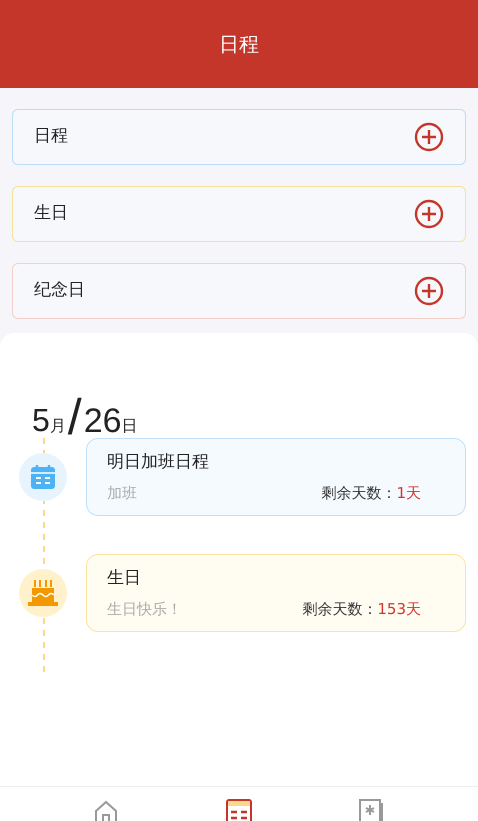 Image resolution: width=478 pixels, height=821 pixels. What do you see at coordinates (239, 214) in the screenshot?
I see `category-row: 生日` at bounding box center [239, 214].